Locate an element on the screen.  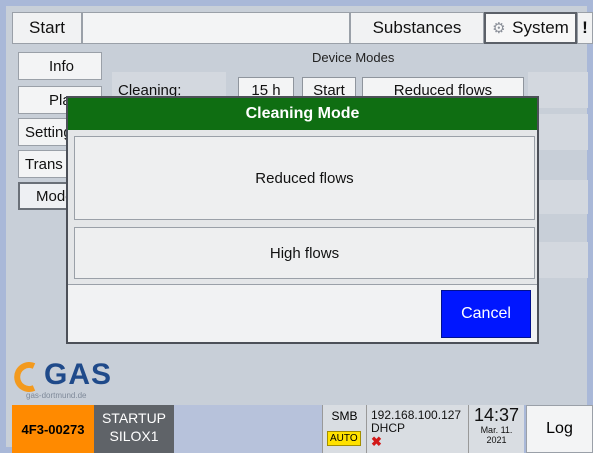
substances-button: Substances is located at coordinates (417, 28).